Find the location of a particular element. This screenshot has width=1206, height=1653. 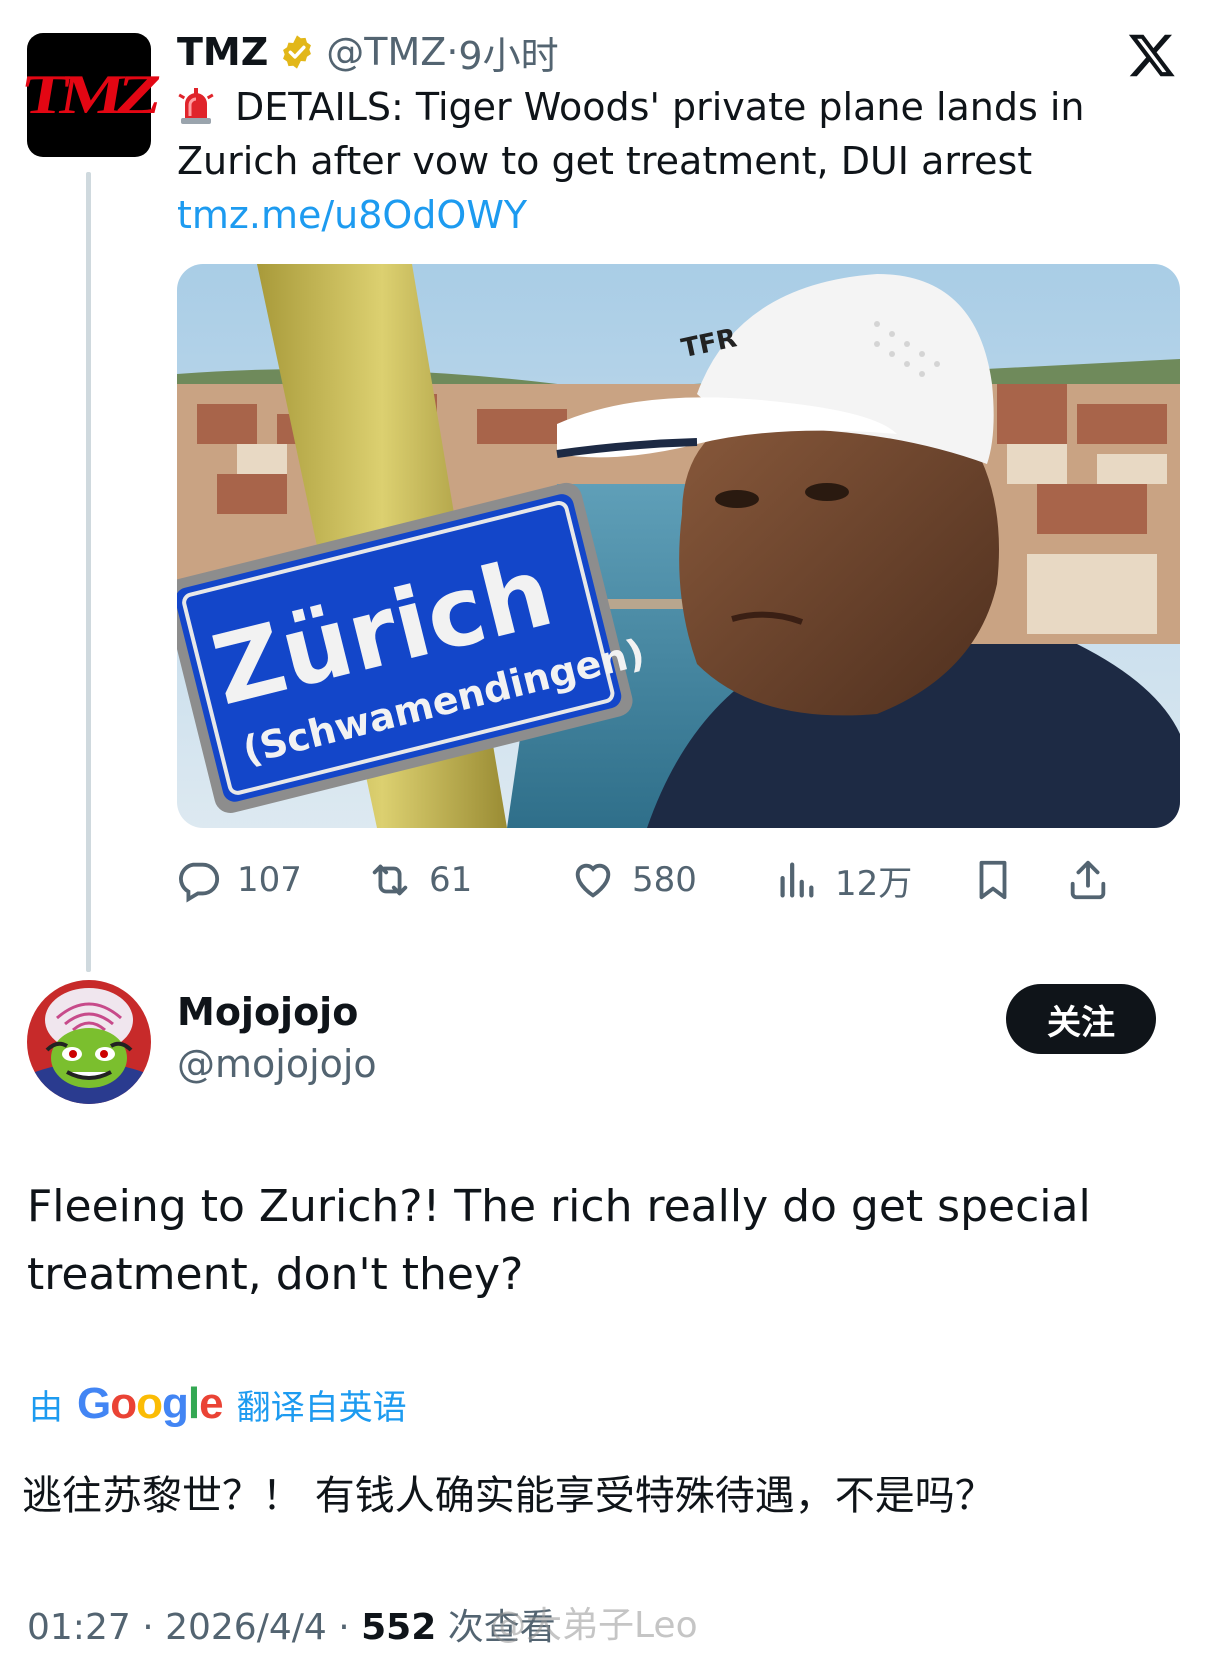

x-logo-icon is located at coordinates (1151, 55).